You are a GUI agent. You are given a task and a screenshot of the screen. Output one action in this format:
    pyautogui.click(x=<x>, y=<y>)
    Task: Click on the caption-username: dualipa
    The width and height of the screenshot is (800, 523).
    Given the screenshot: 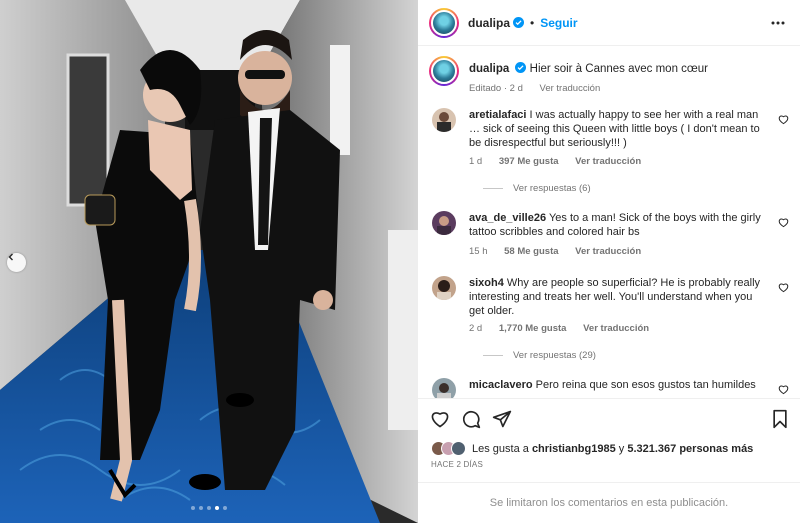 What is the action you would take?
    pyautogui.click(x=489, y=69)
    